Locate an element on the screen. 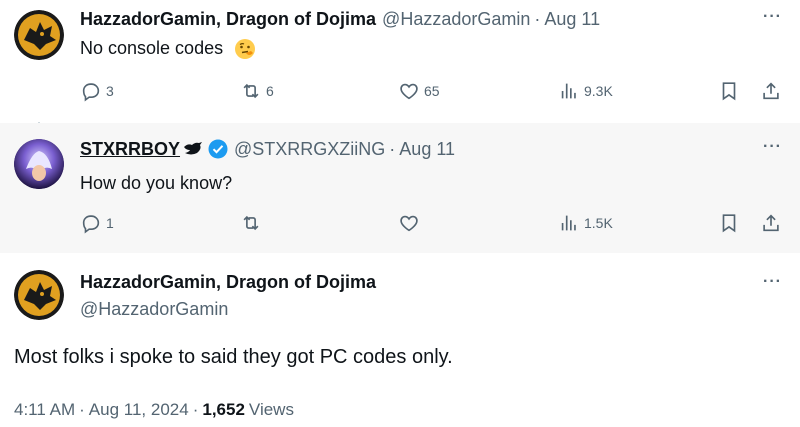 Image resolution: width=800 pixels, height=427 pixels. views-count: 1,652 is located at coordinates (223, 409).